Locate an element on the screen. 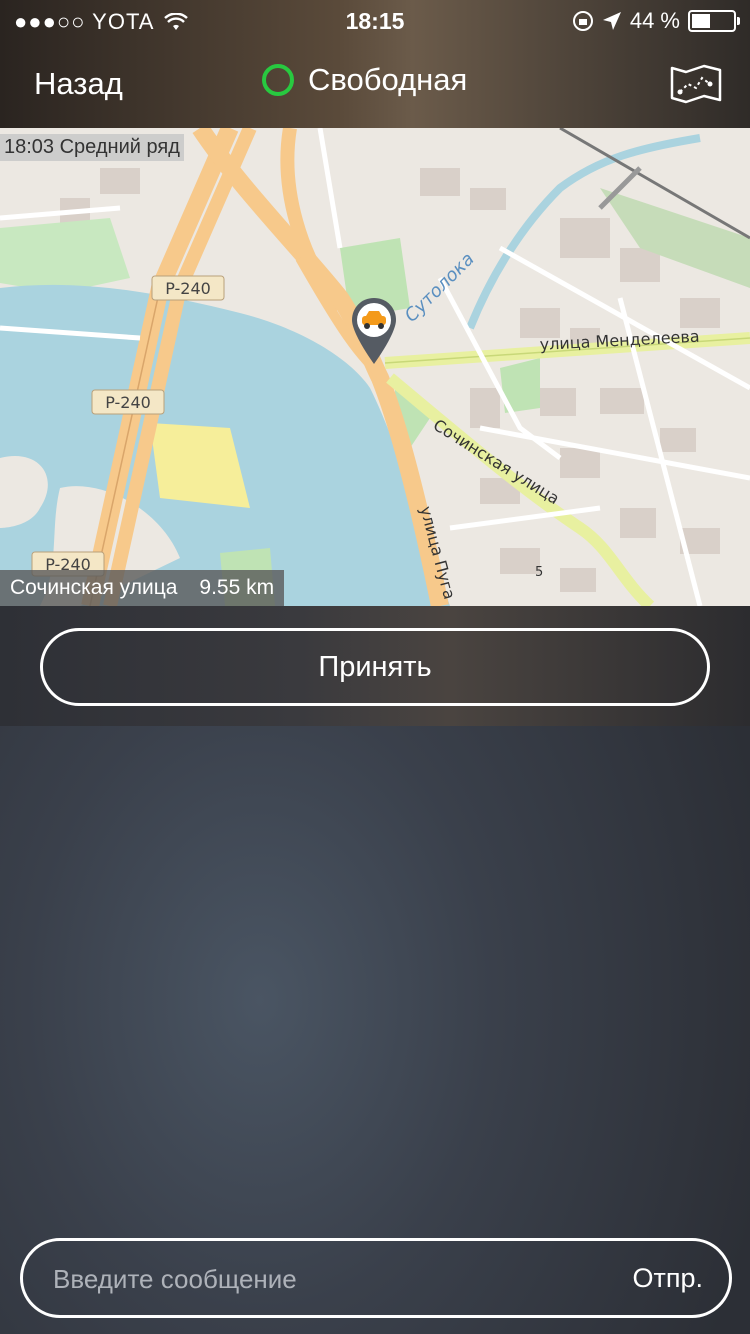  svg-text: 5 is located at coordinates (539, 572).